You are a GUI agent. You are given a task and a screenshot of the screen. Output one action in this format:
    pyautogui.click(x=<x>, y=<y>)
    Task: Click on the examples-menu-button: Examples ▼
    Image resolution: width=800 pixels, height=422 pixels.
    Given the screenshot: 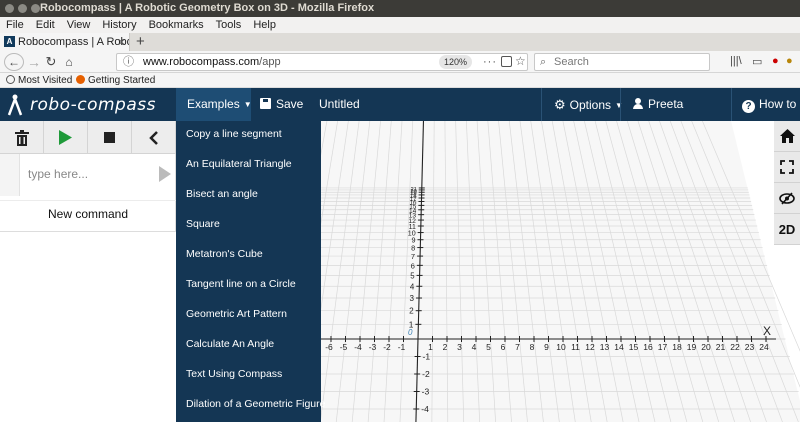 What is the action you would take?
    pyautogui.click(x=214, y=104)
    